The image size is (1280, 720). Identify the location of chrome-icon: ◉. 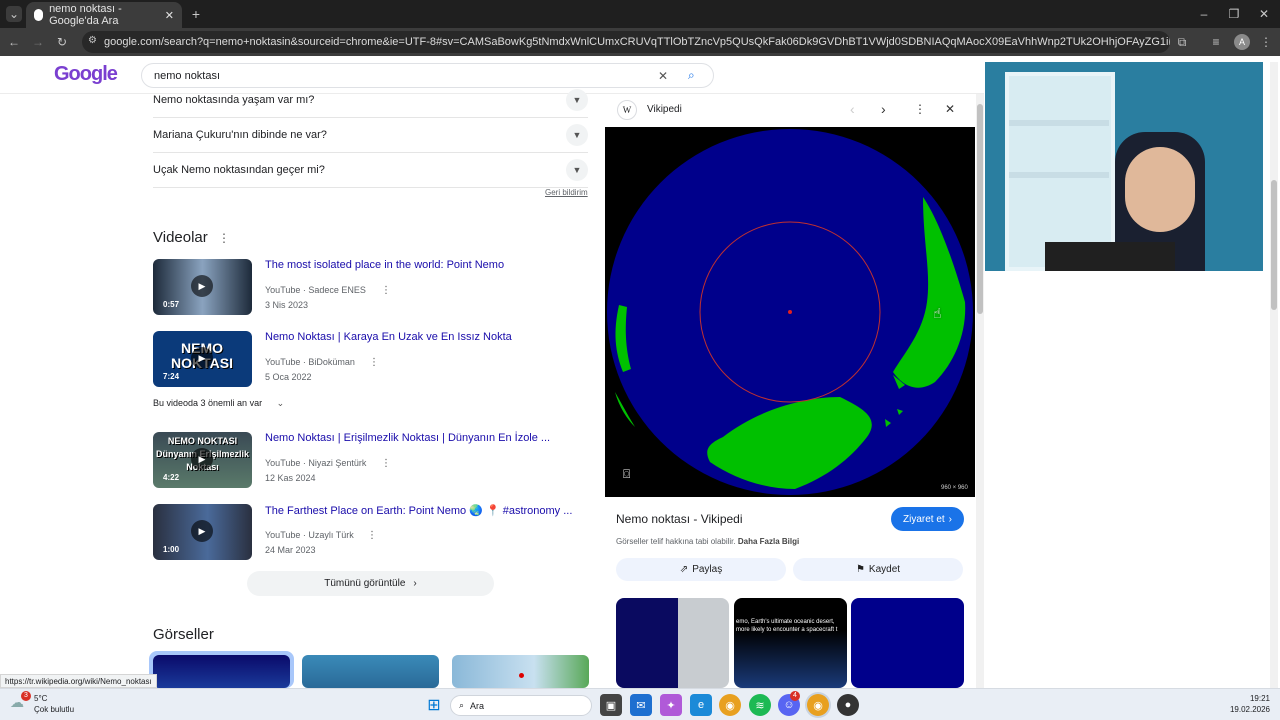
(730, 705).